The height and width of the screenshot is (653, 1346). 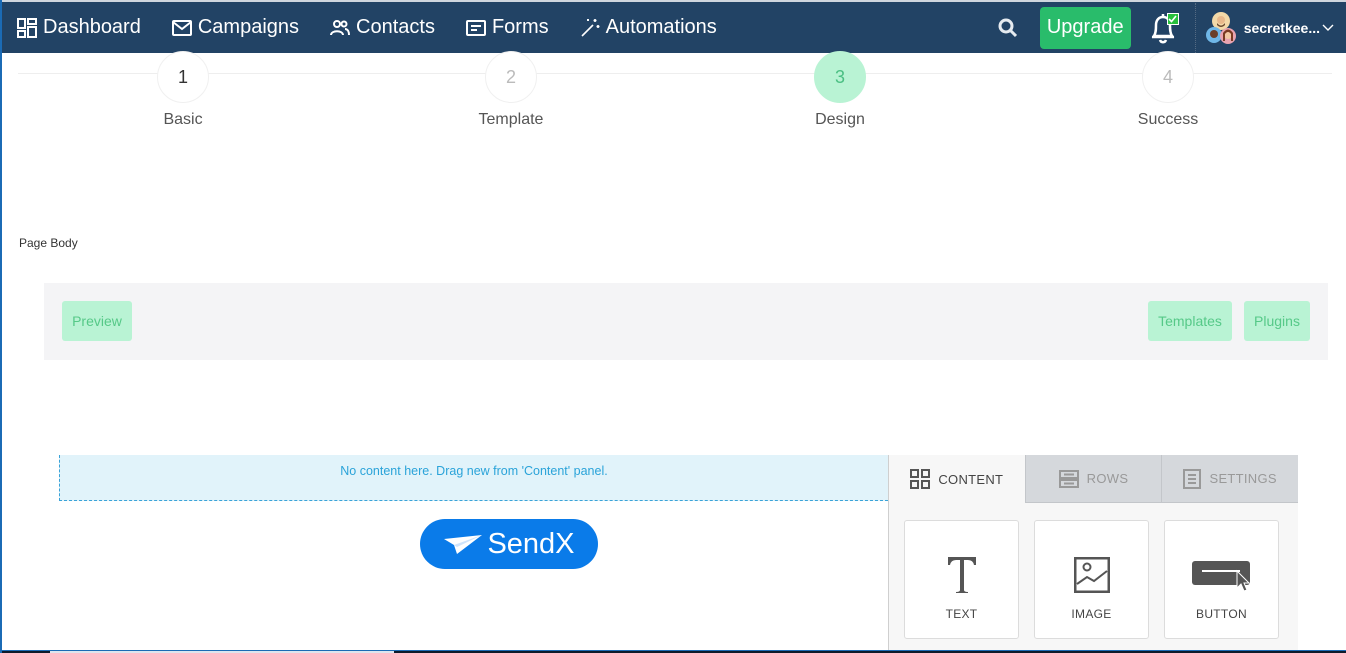 I want to click on dashboard-icon, so click(x=27, y=28).